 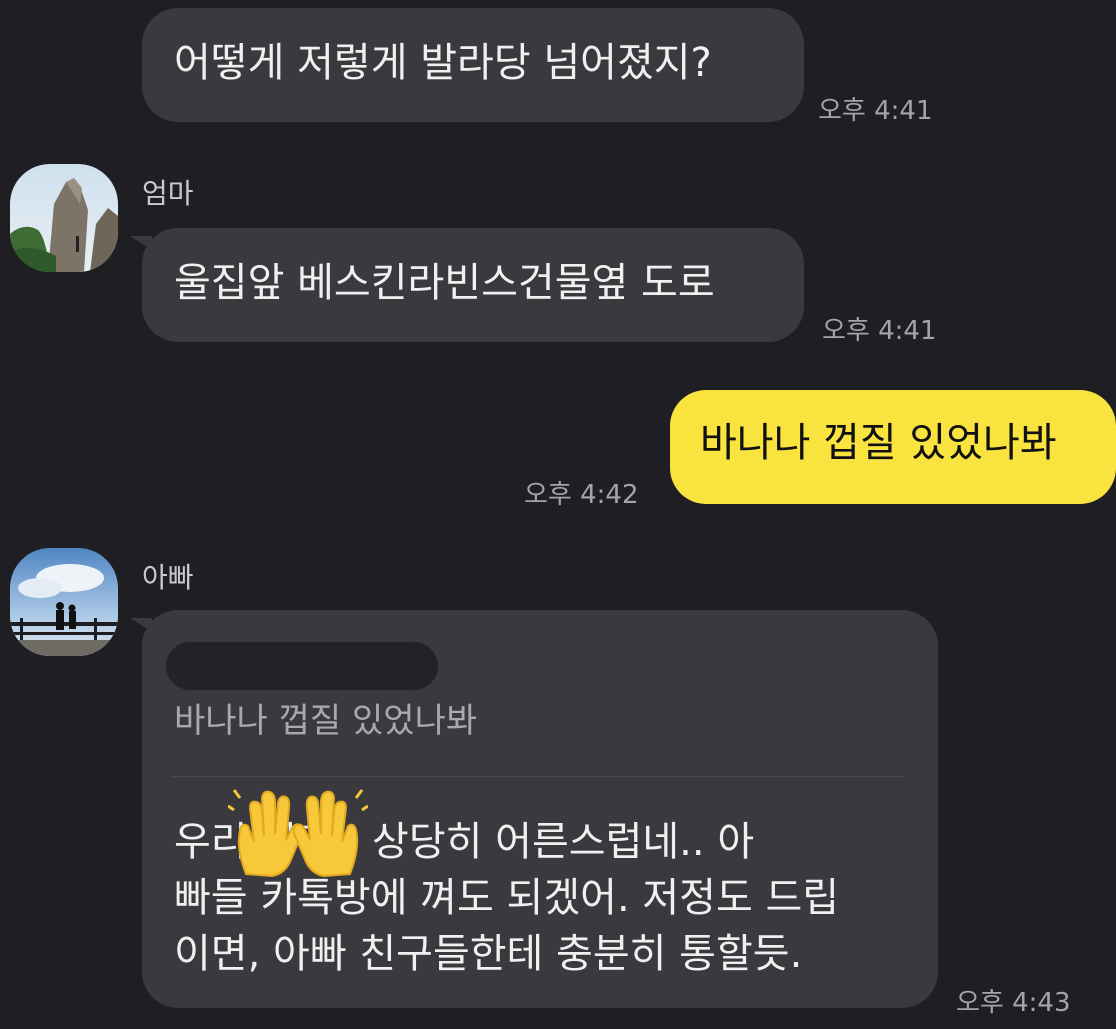 What do you see at coordinates (325, 721) in the screenshot?
I see `reply-quoted-text: 바나나 껍질 있었나봐` at bounding box center [325, 721].